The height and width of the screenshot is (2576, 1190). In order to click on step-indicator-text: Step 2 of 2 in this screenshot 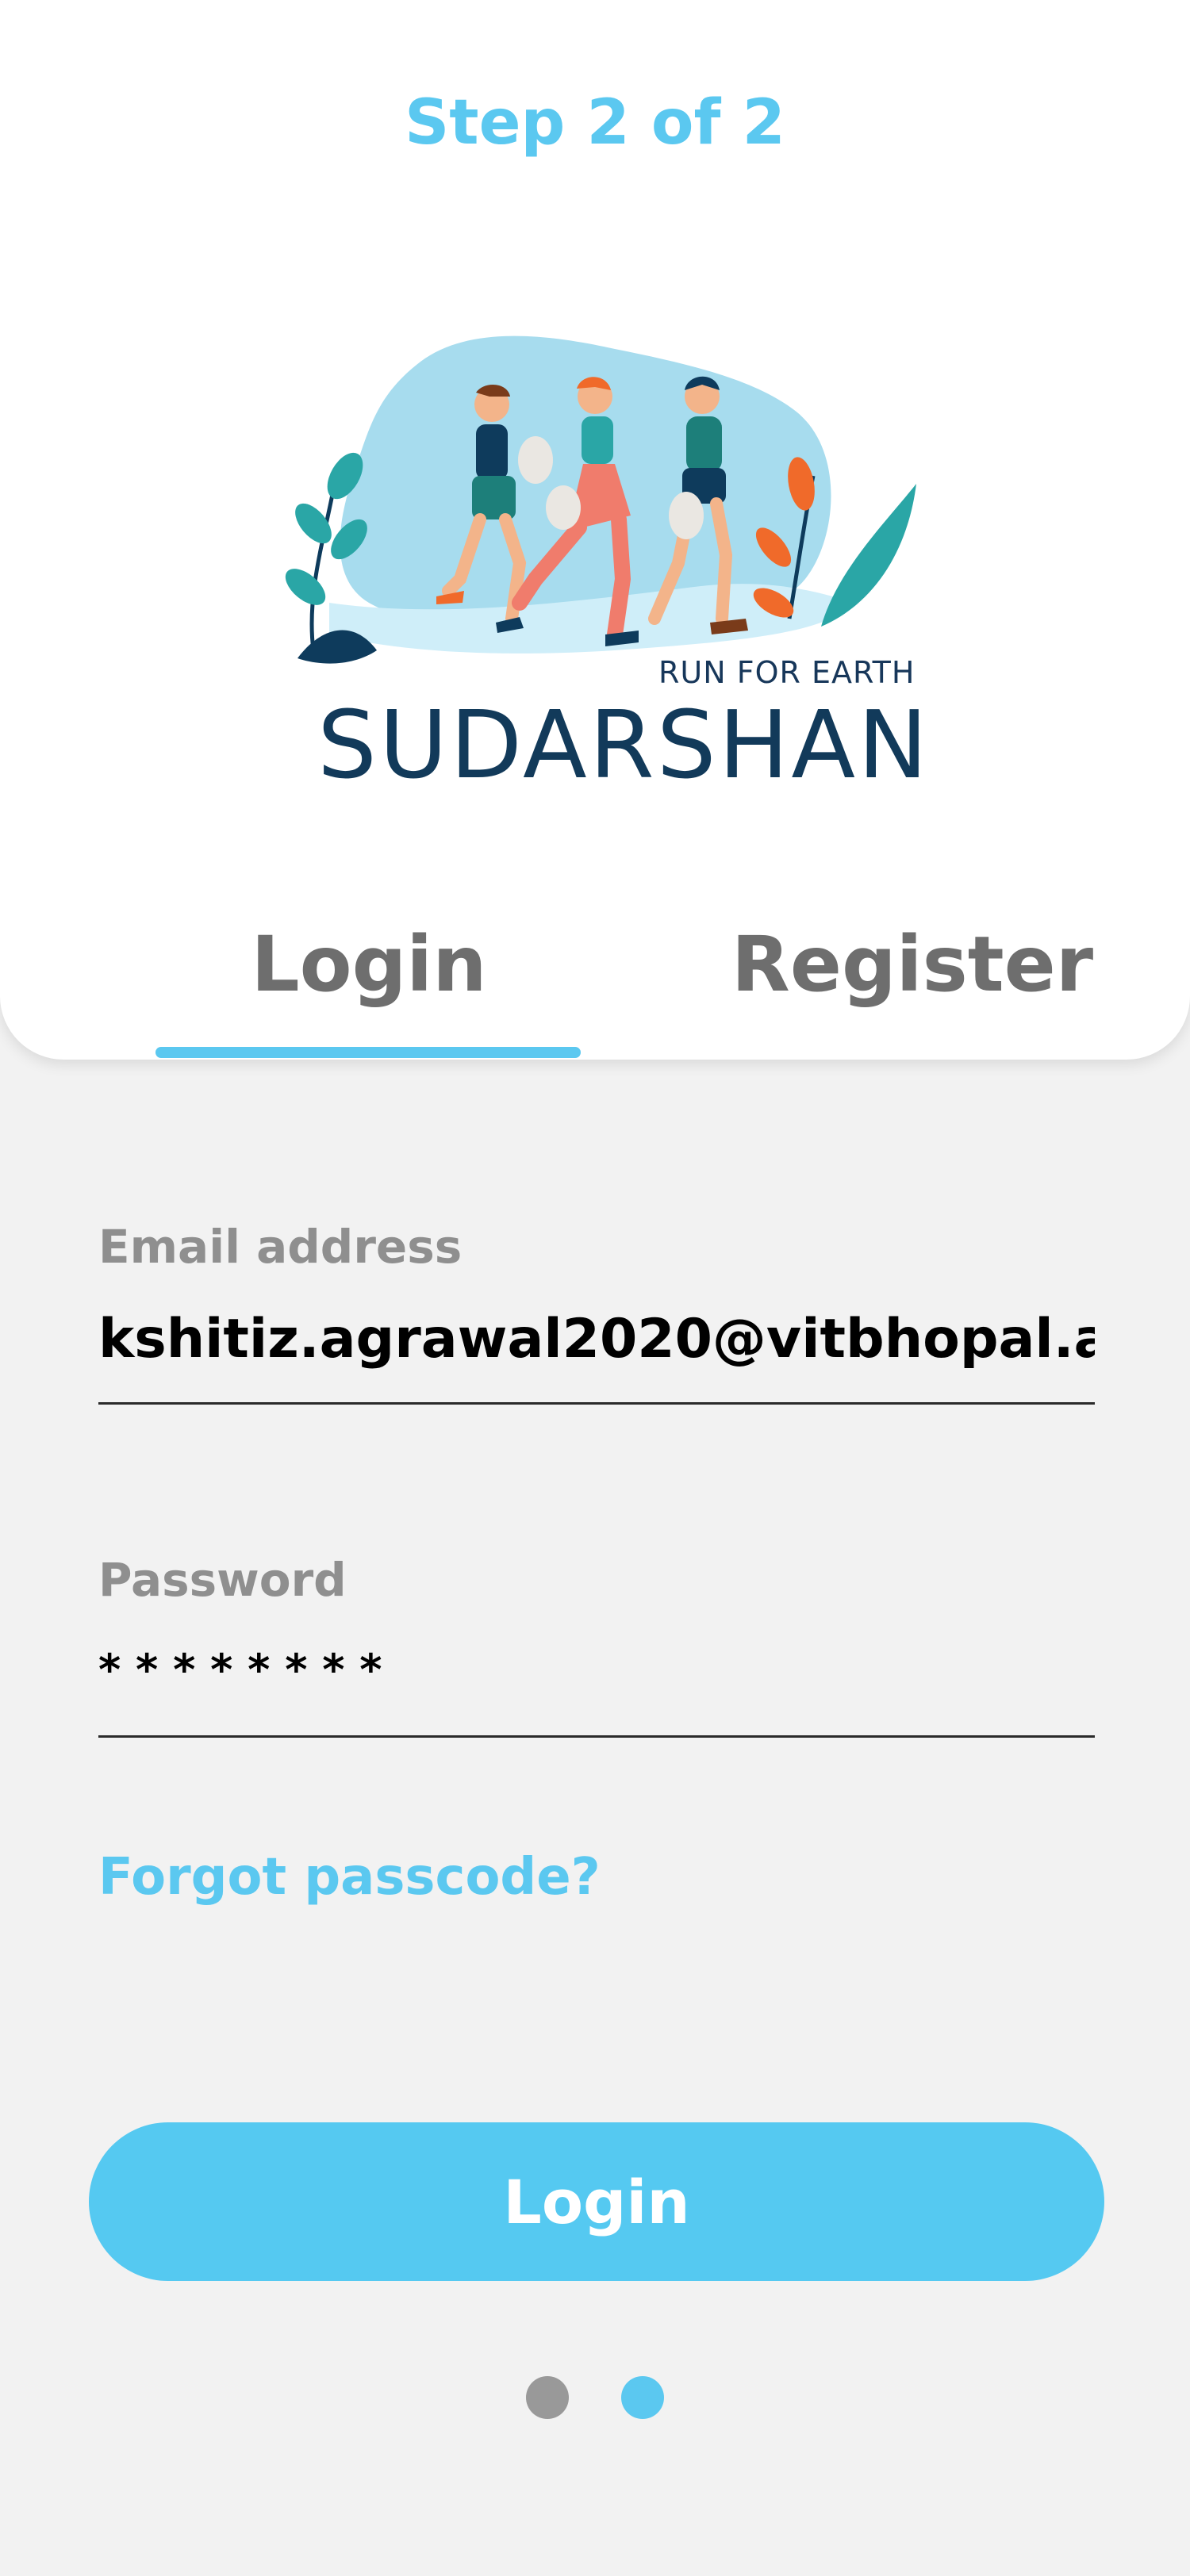, I will do `click(595, 123)`.